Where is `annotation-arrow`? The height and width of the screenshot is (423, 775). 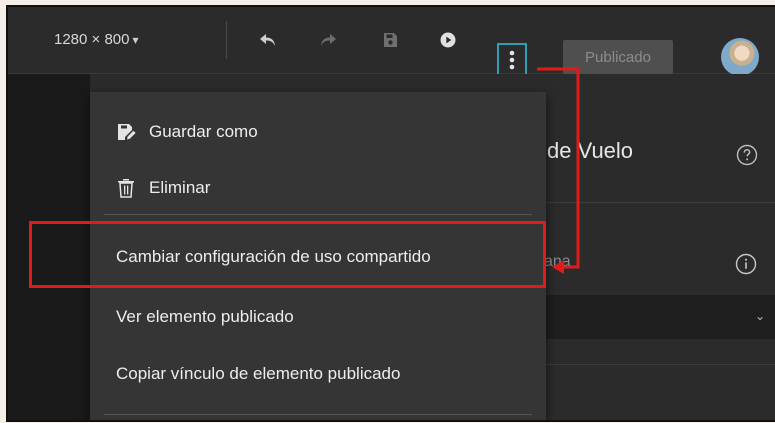 annotation-arrow is located at coordinates (558, 170).